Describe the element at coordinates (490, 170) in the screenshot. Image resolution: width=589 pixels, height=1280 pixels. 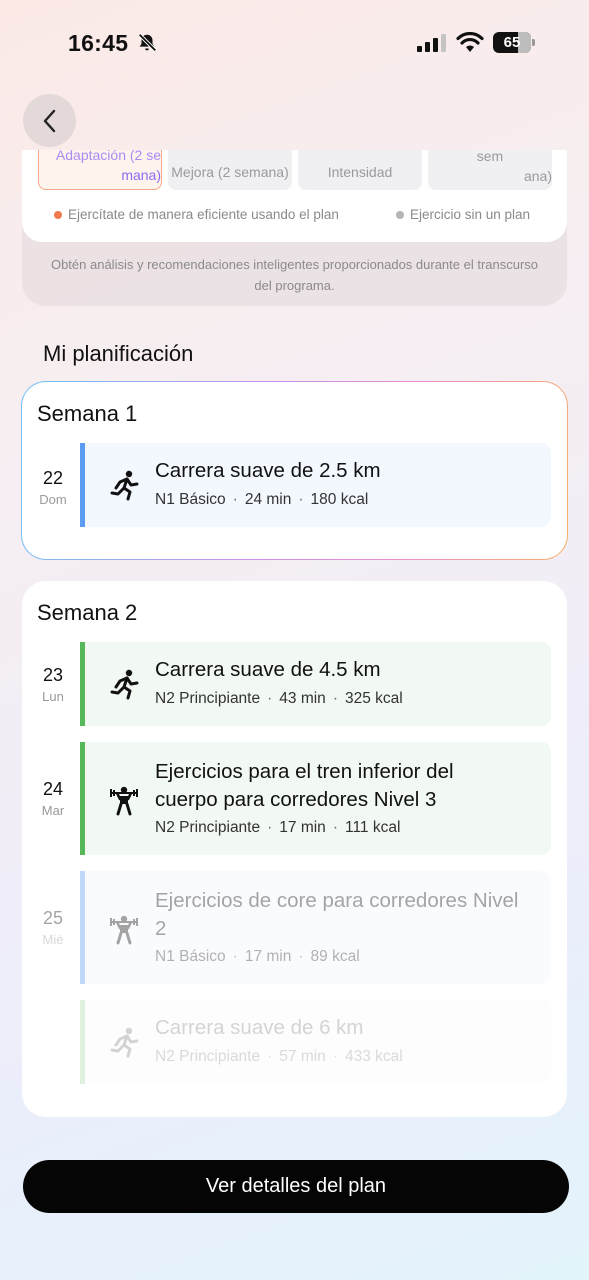
I see `phase-competition: Competición (4 sem ana)` at that location.